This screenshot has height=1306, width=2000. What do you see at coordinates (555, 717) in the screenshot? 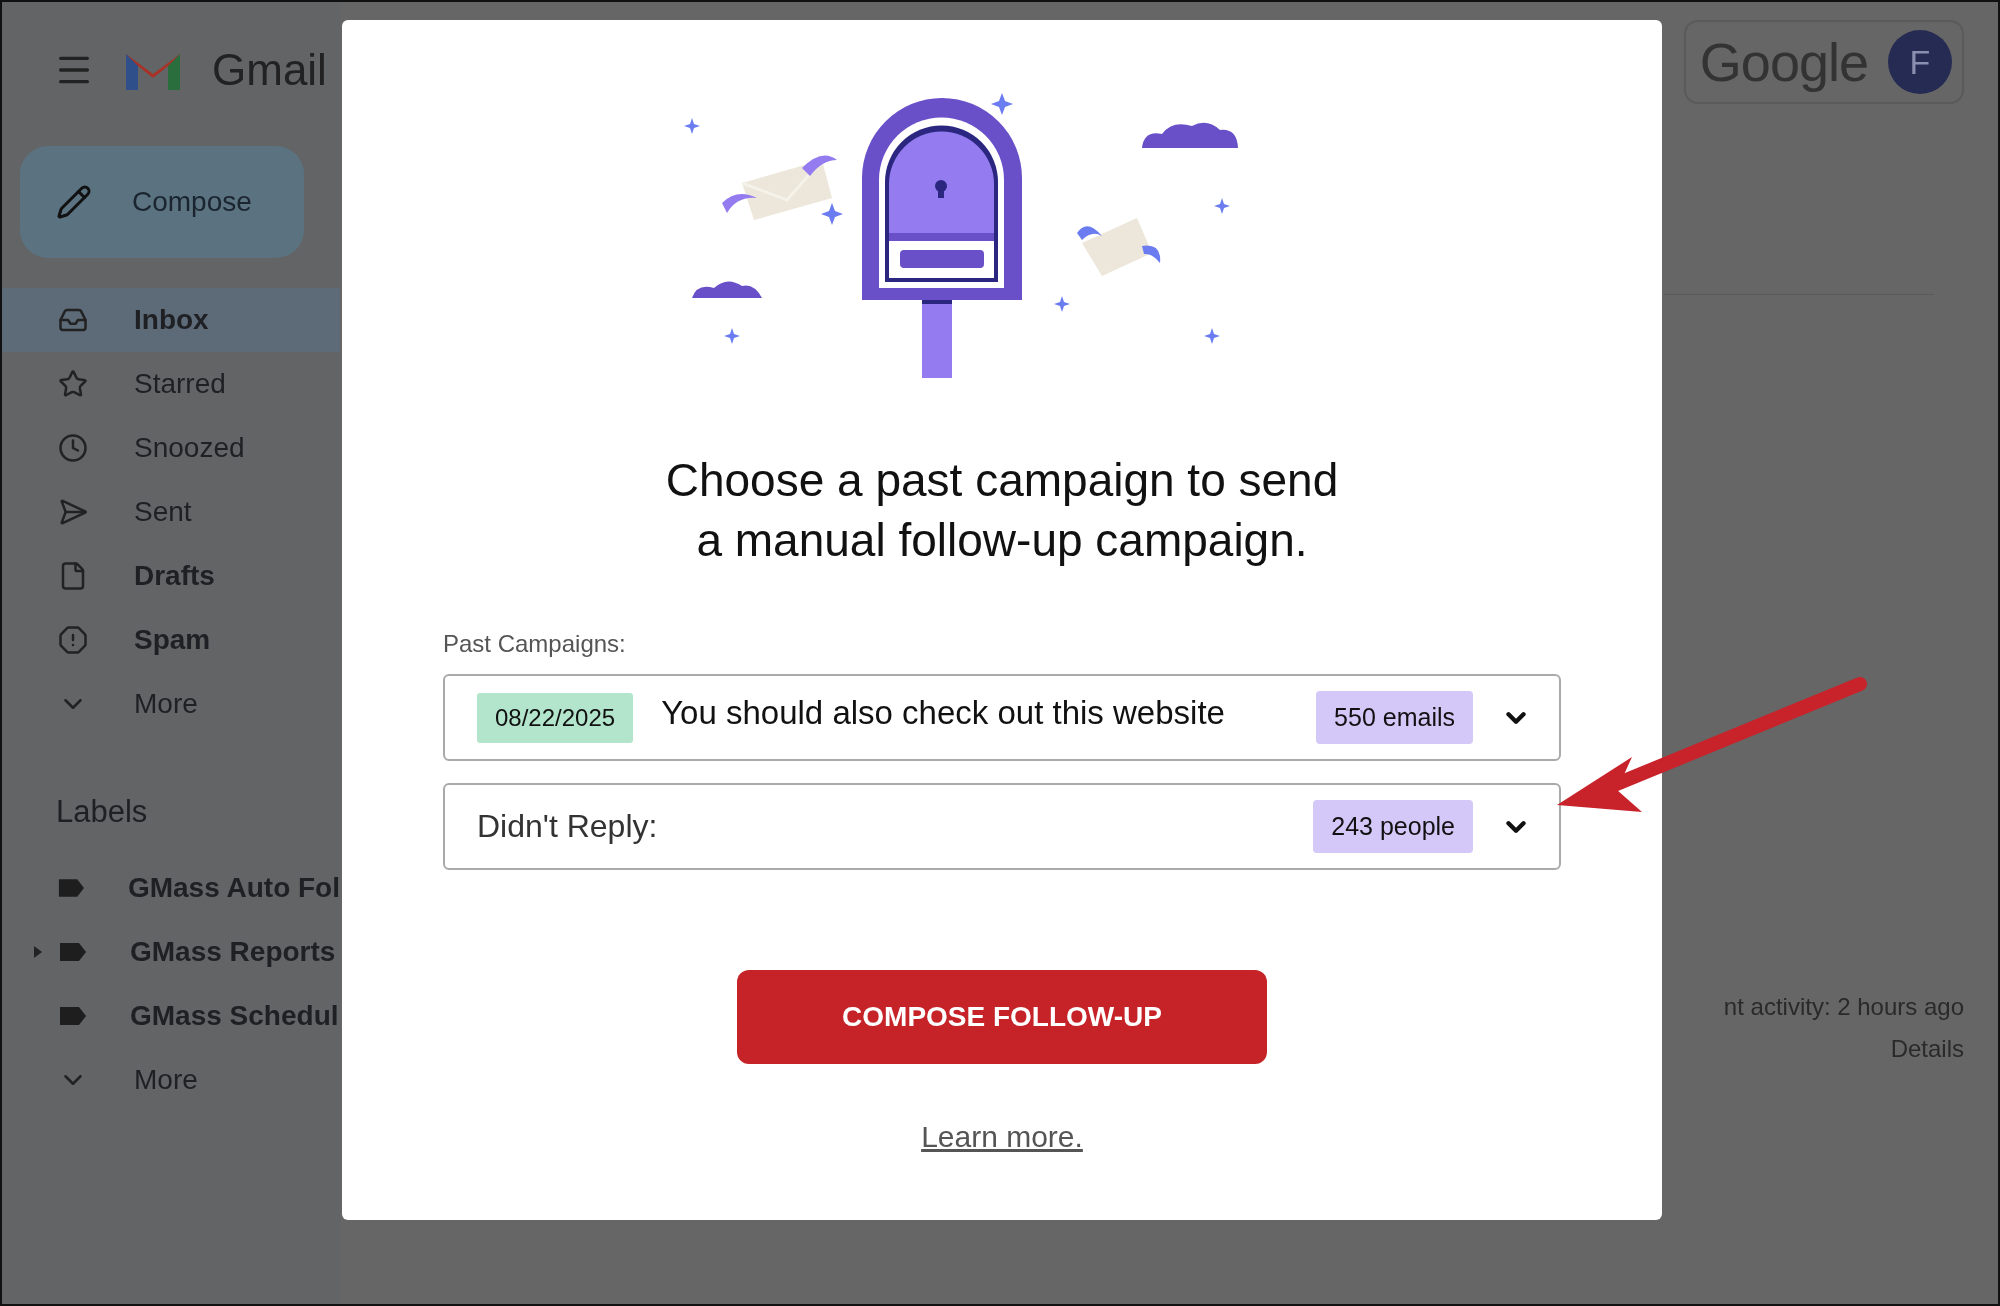
I see `date-tag: 08/22/2025` at bounding box center [555, 717].